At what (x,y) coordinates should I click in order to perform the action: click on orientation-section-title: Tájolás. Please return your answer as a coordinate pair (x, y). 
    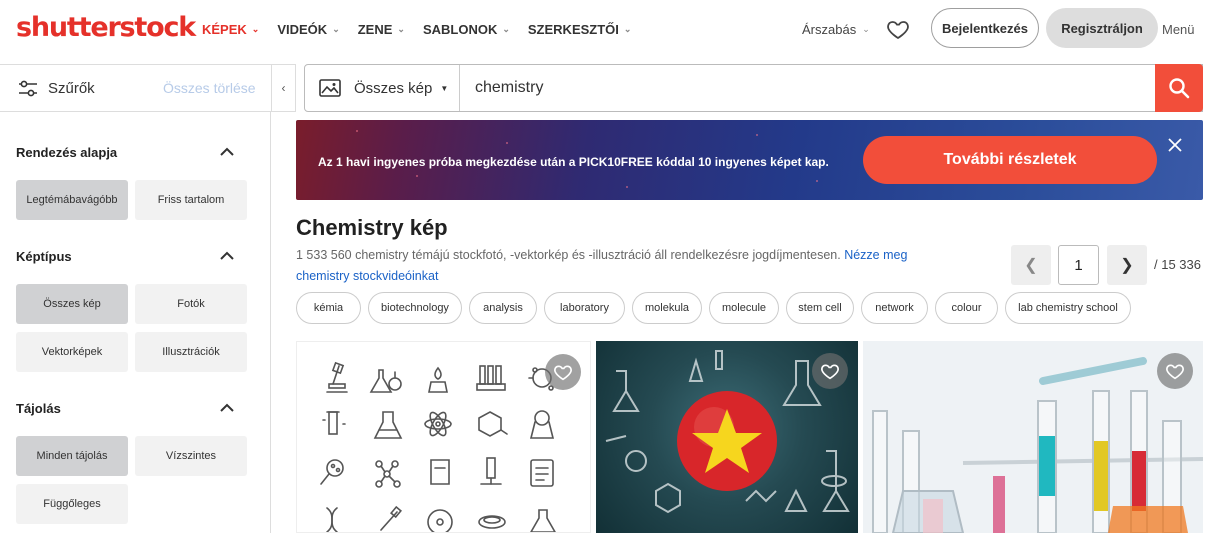
    Looking at the image, I should click on (38, 408).